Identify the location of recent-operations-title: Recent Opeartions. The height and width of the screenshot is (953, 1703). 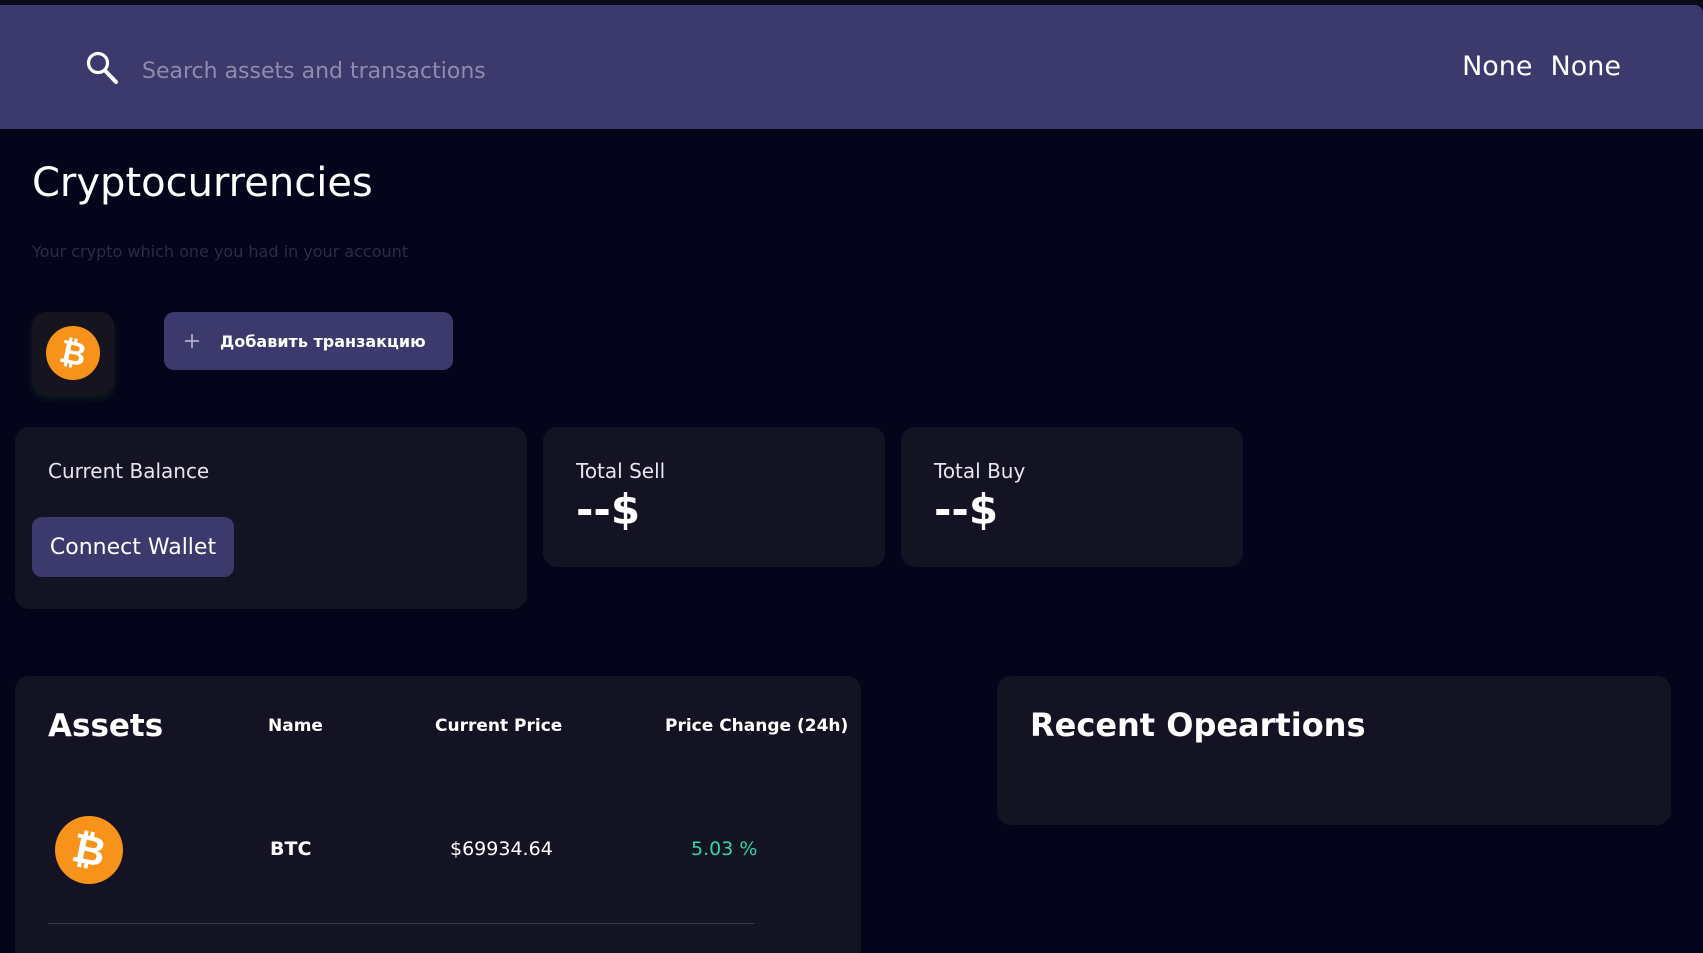
(1198, 725).